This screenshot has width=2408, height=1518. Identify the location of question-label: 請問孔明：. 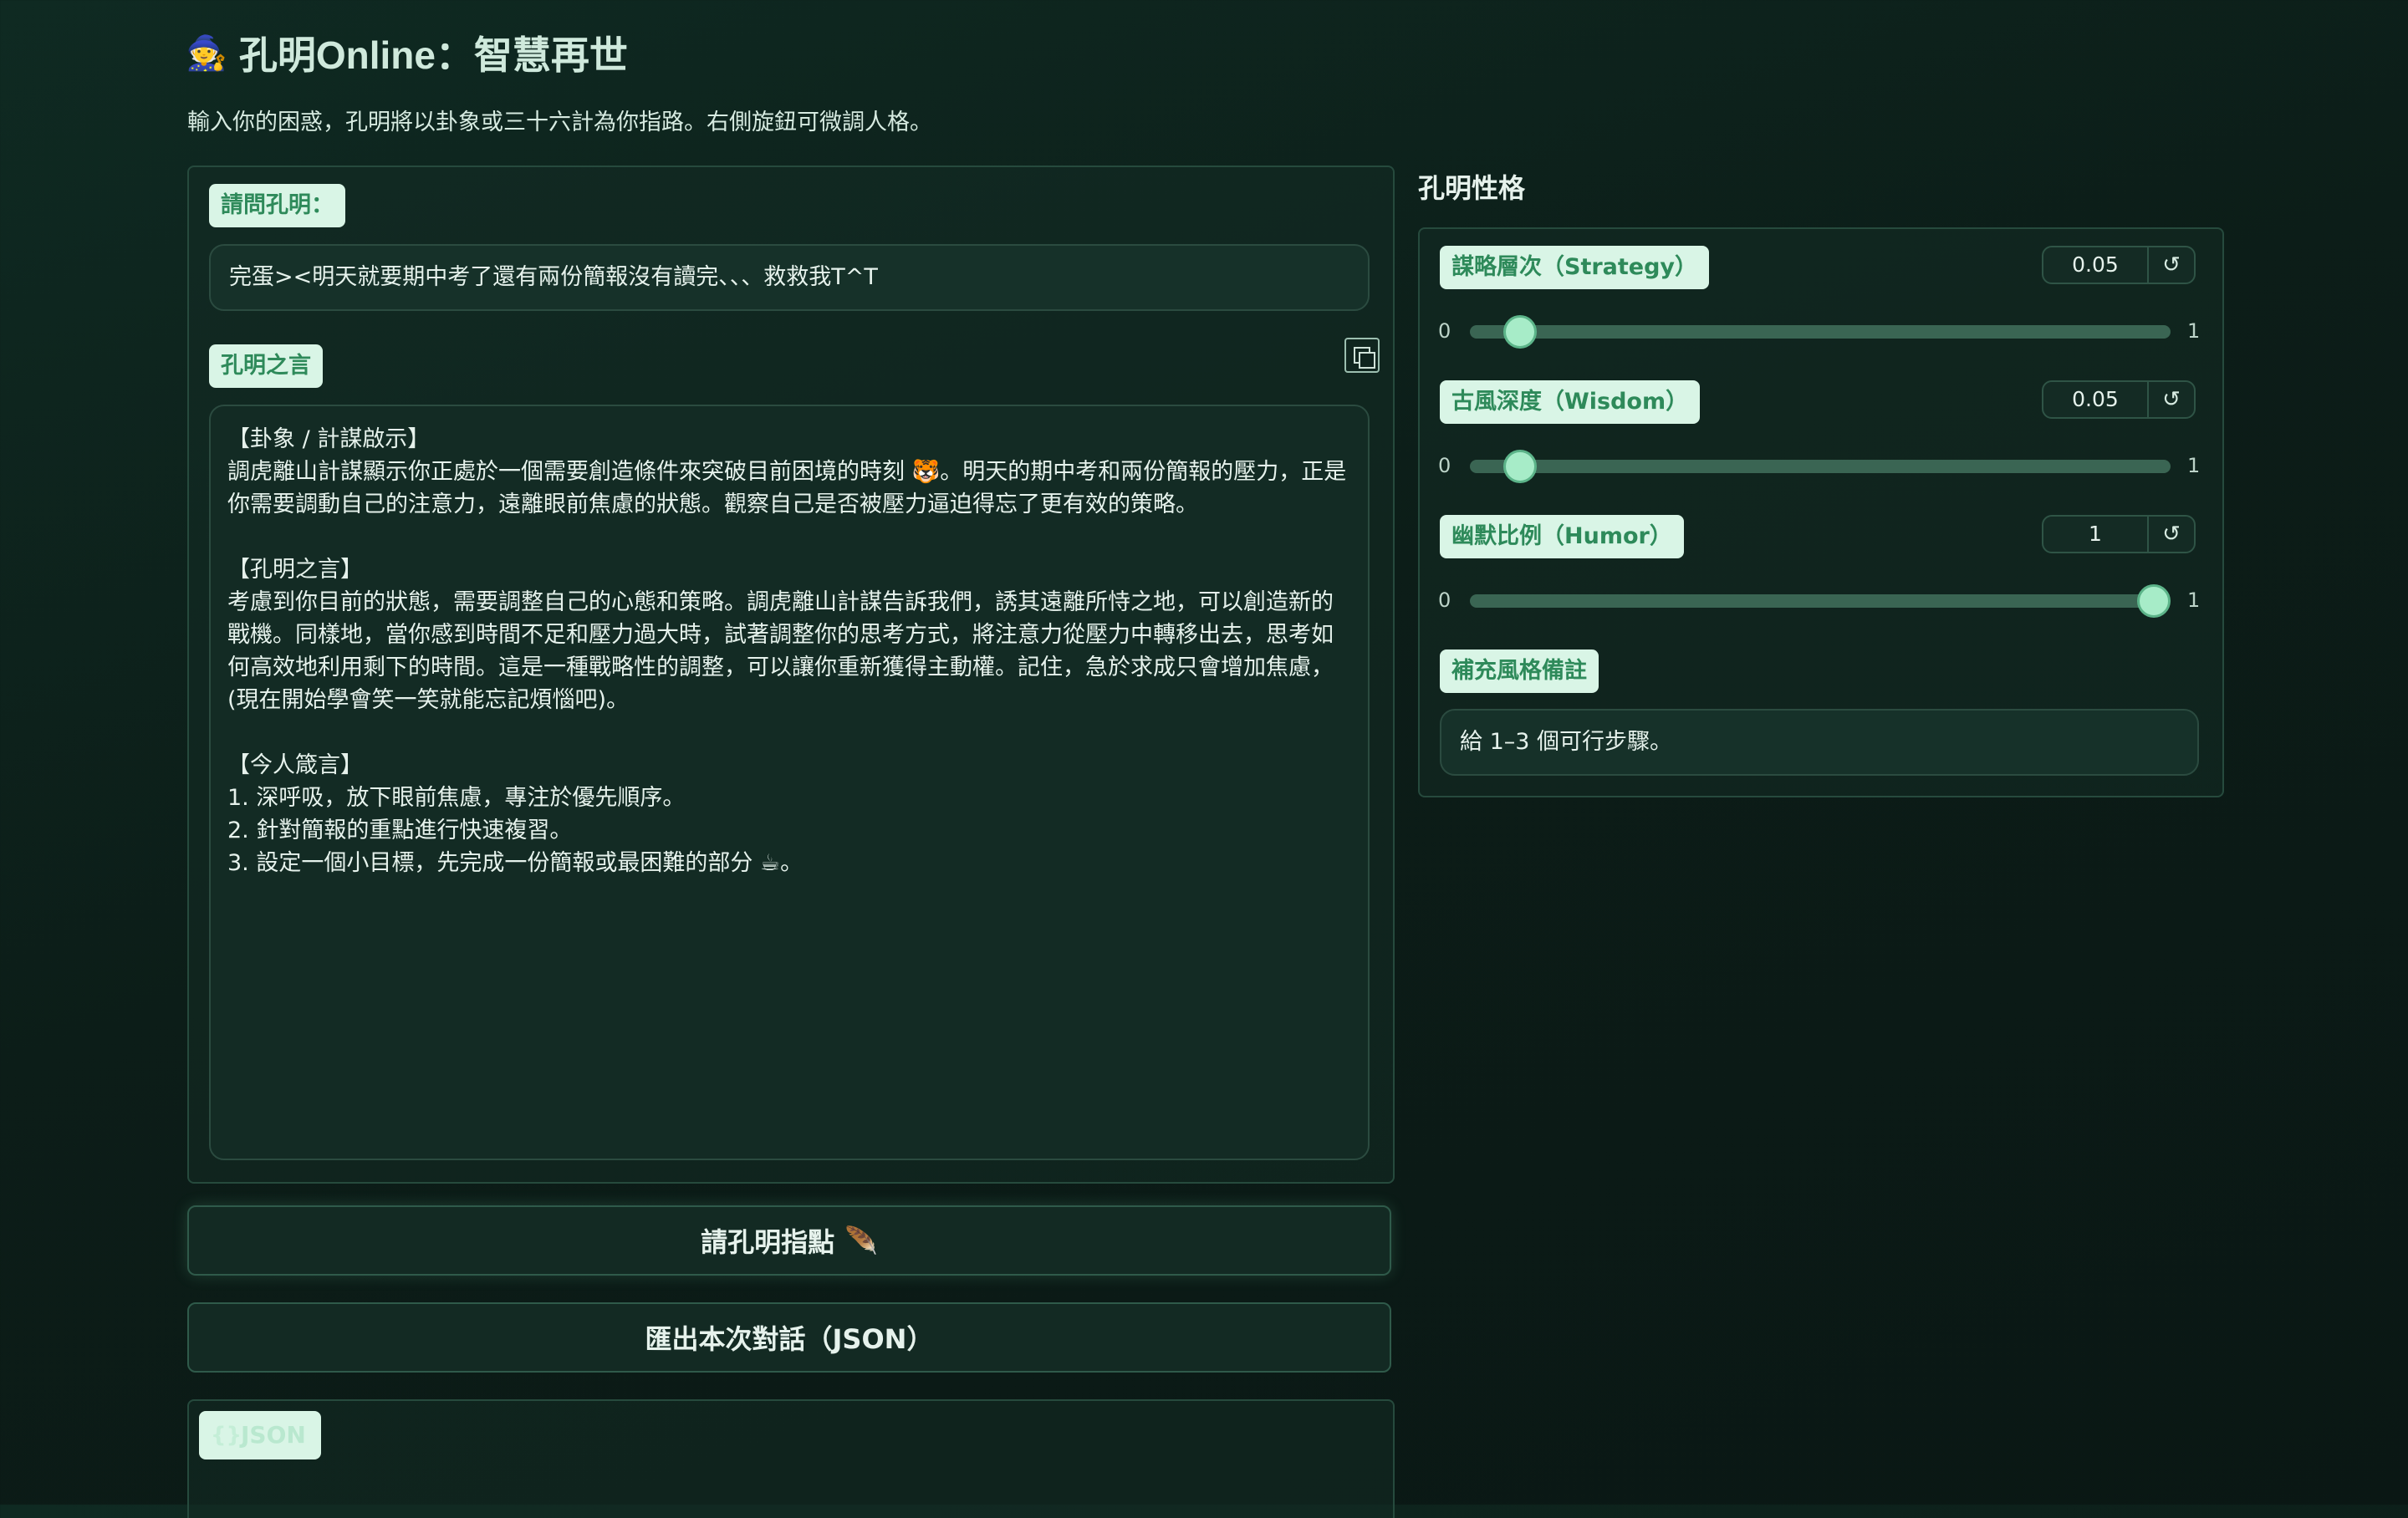
(277, 205).